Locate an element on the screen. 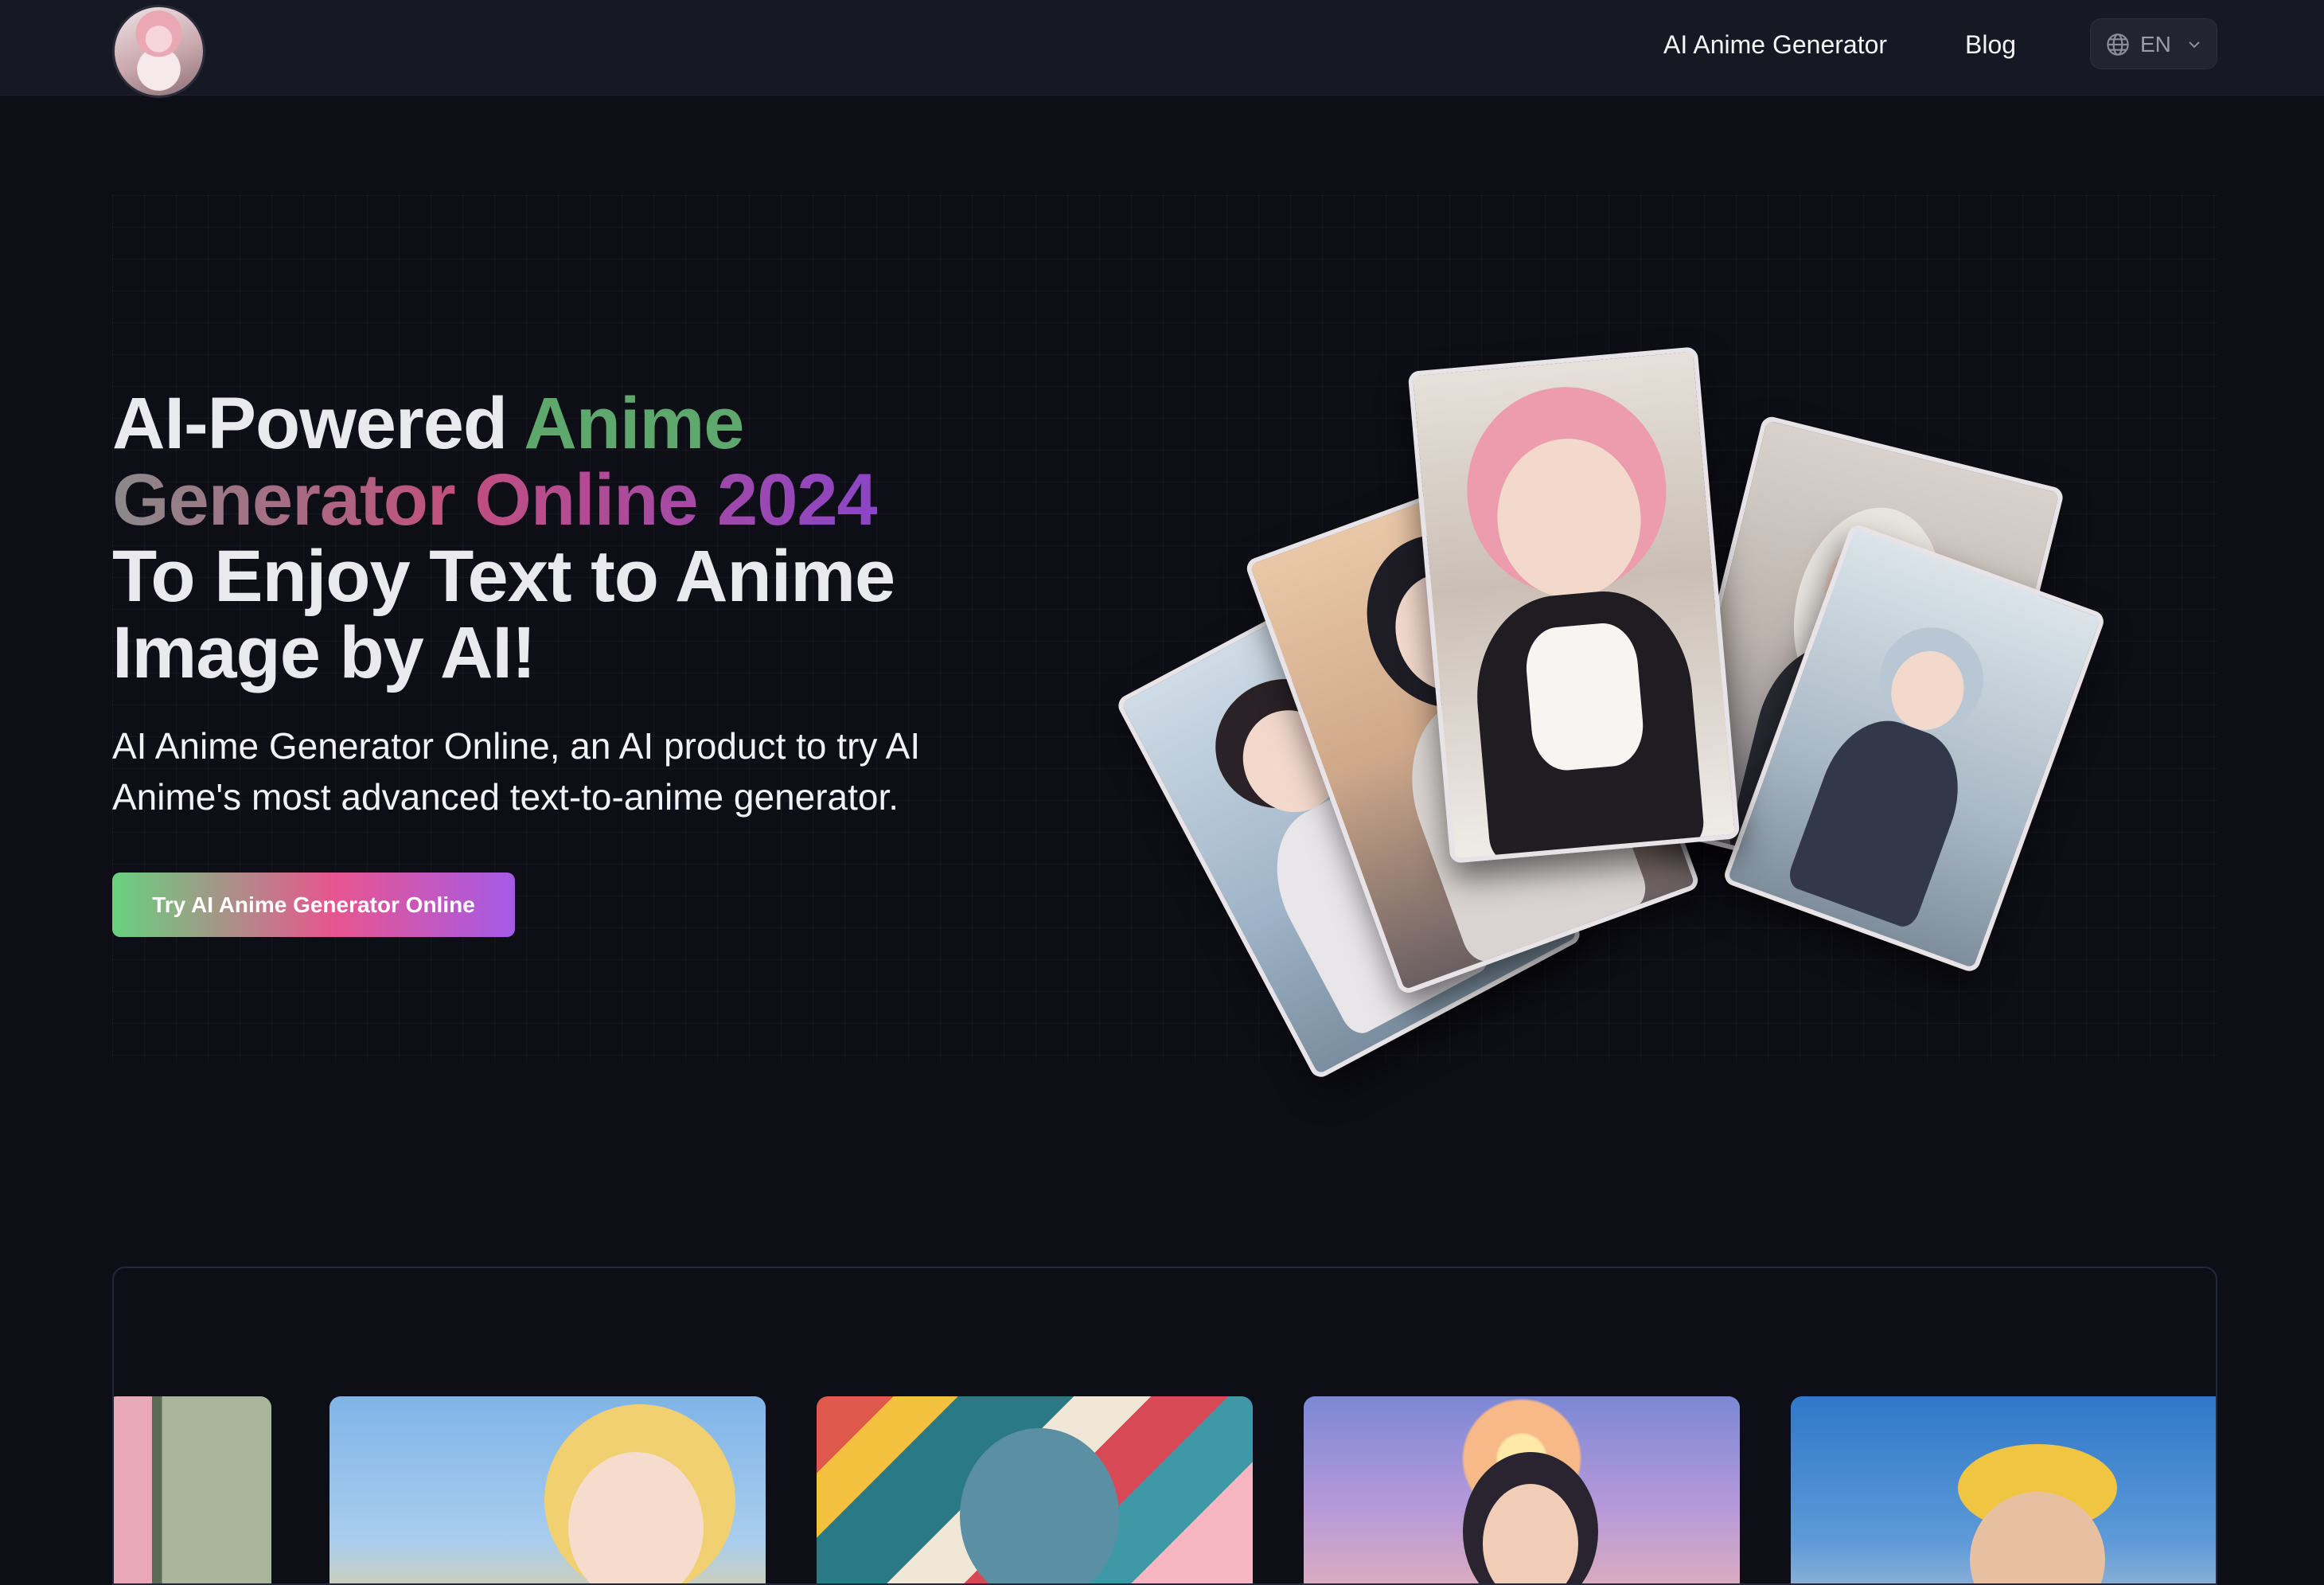 This screenshot has height=1585, width=2324. nav-link-ai-anime-generator: AI Anime Generator is located at coordinates (1775, 45).